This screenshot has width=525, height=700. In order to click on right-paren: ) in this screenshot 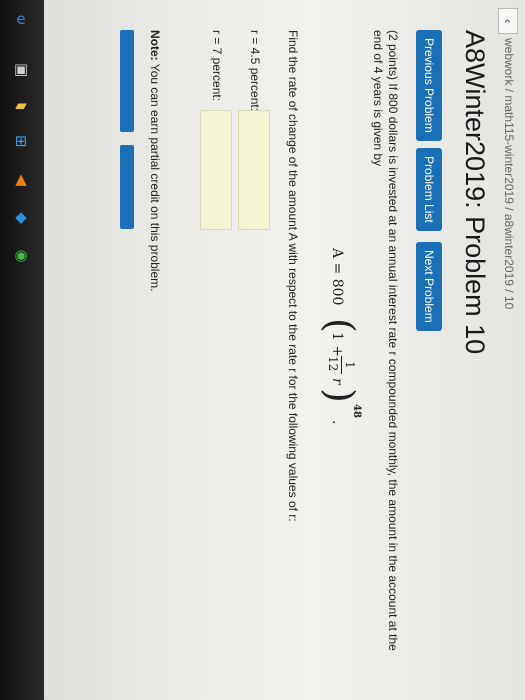, I will do `click(340, 395)`.